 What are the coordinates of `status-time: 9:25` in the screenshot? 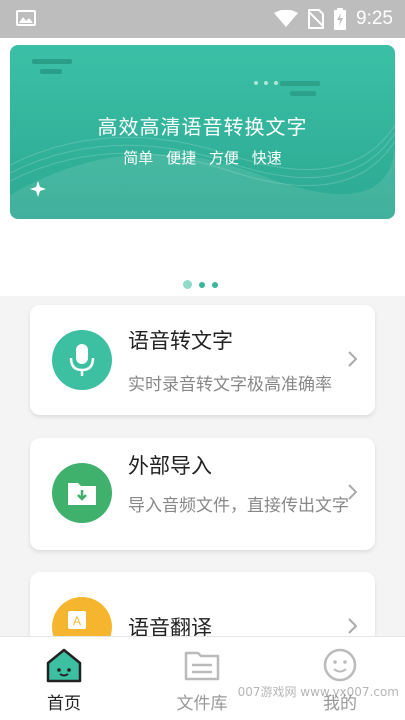 It's located at (374, 18).